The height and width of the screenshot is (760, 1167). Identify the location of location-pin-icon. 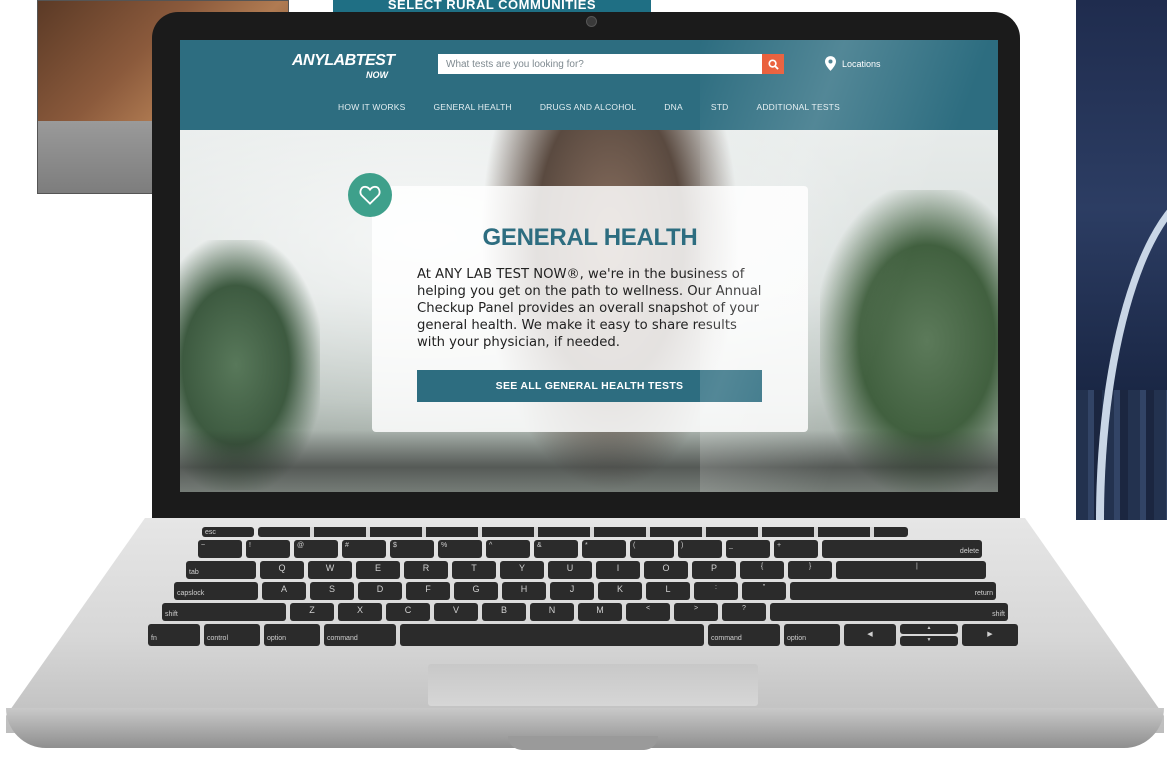
(830, 63).